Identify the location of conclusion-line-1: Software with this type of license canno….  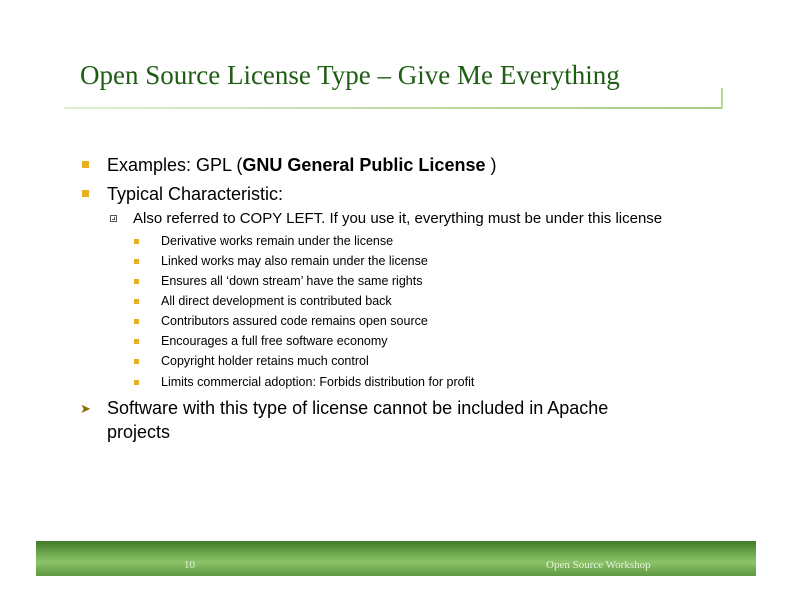
(358, 408).